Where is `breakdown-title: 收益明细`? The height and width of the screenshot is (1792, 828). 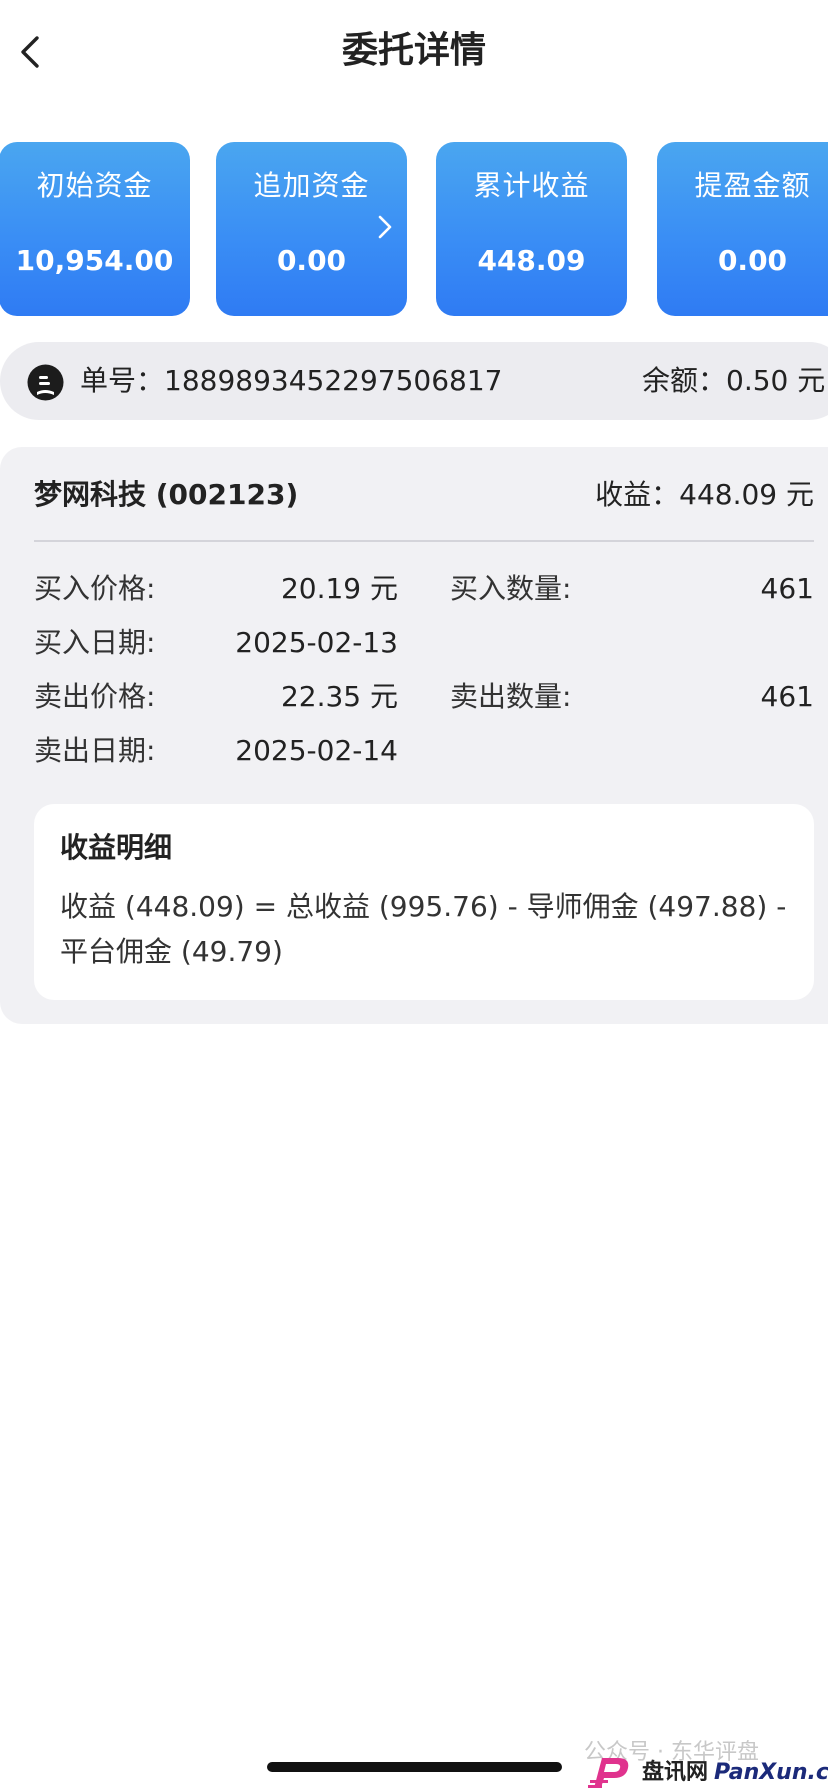 breakdown-title: 收益明细 is located at coordinates (116, 847).